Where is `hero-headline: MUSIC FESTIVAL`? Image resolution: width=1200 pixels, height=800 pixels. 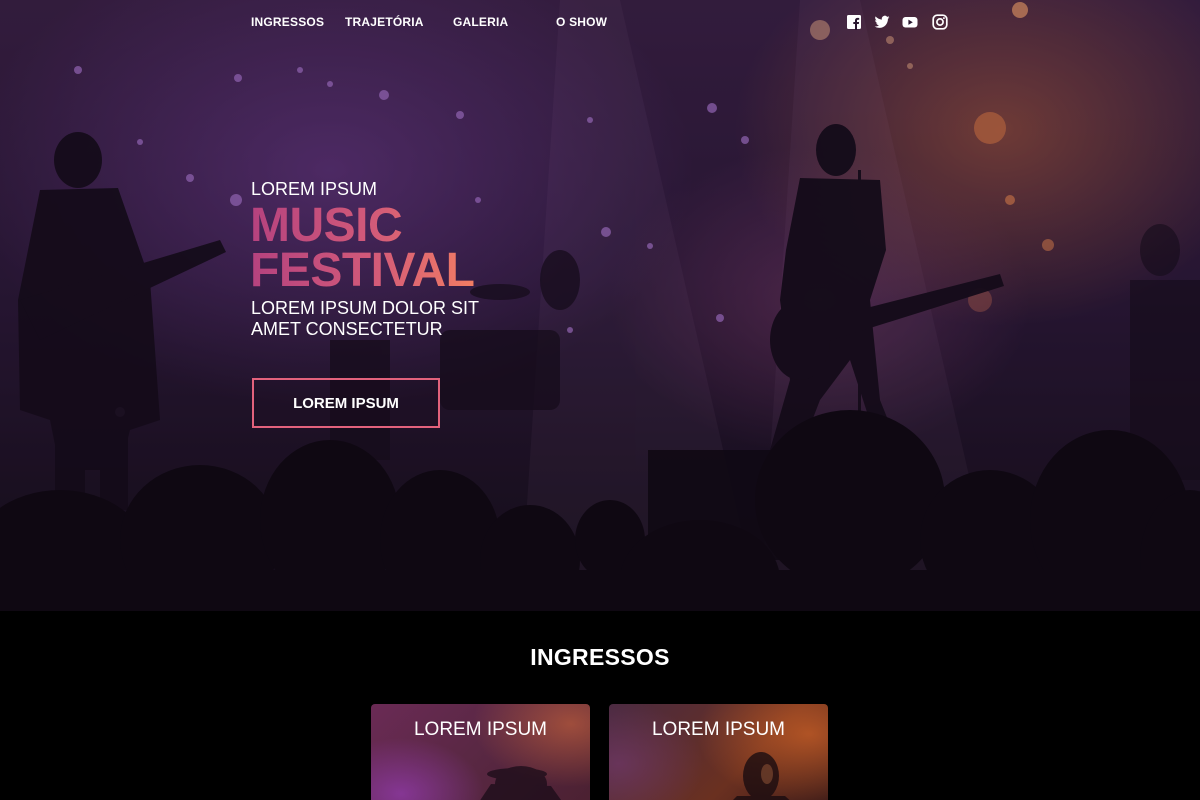
hero-headline: MUSIC FESTIVAL is located at coordinates (362, 248).